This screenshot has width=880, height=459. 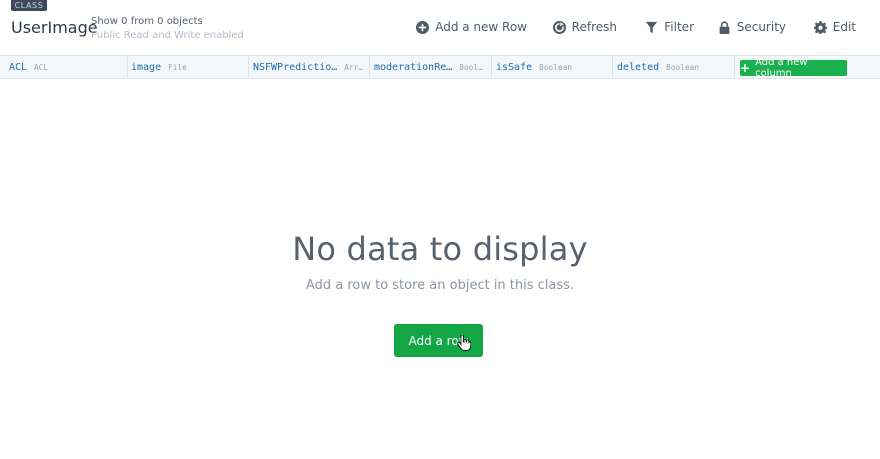 I want to click on refresh-label: Refresh, so click(x=594, y=27).